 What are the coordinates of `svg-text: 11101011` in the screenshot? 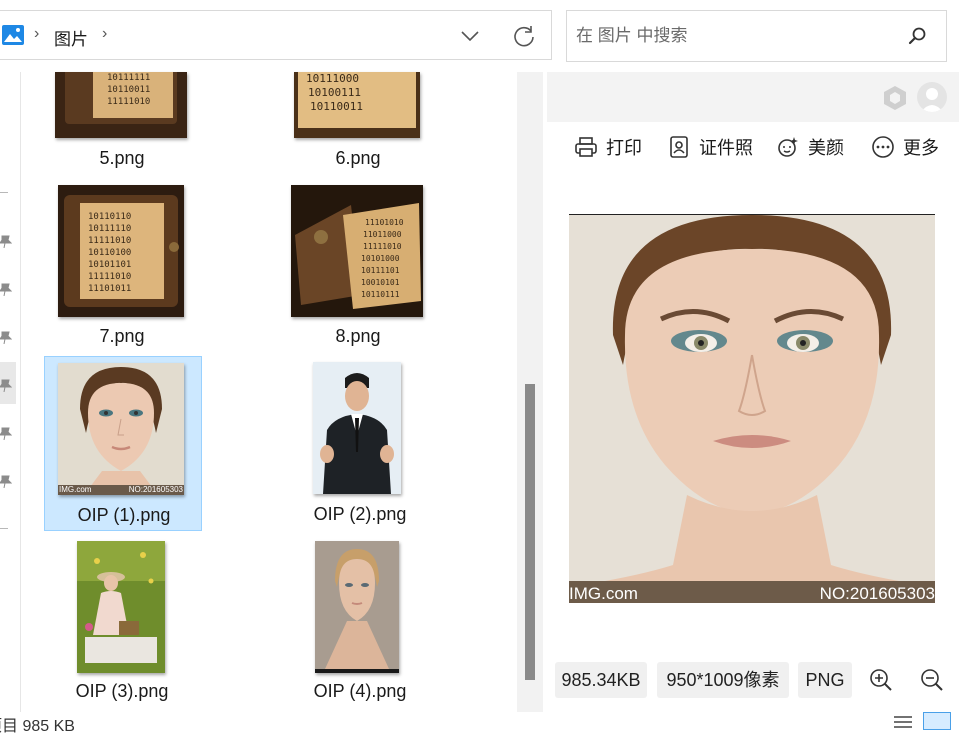 It's located at (109, 289).